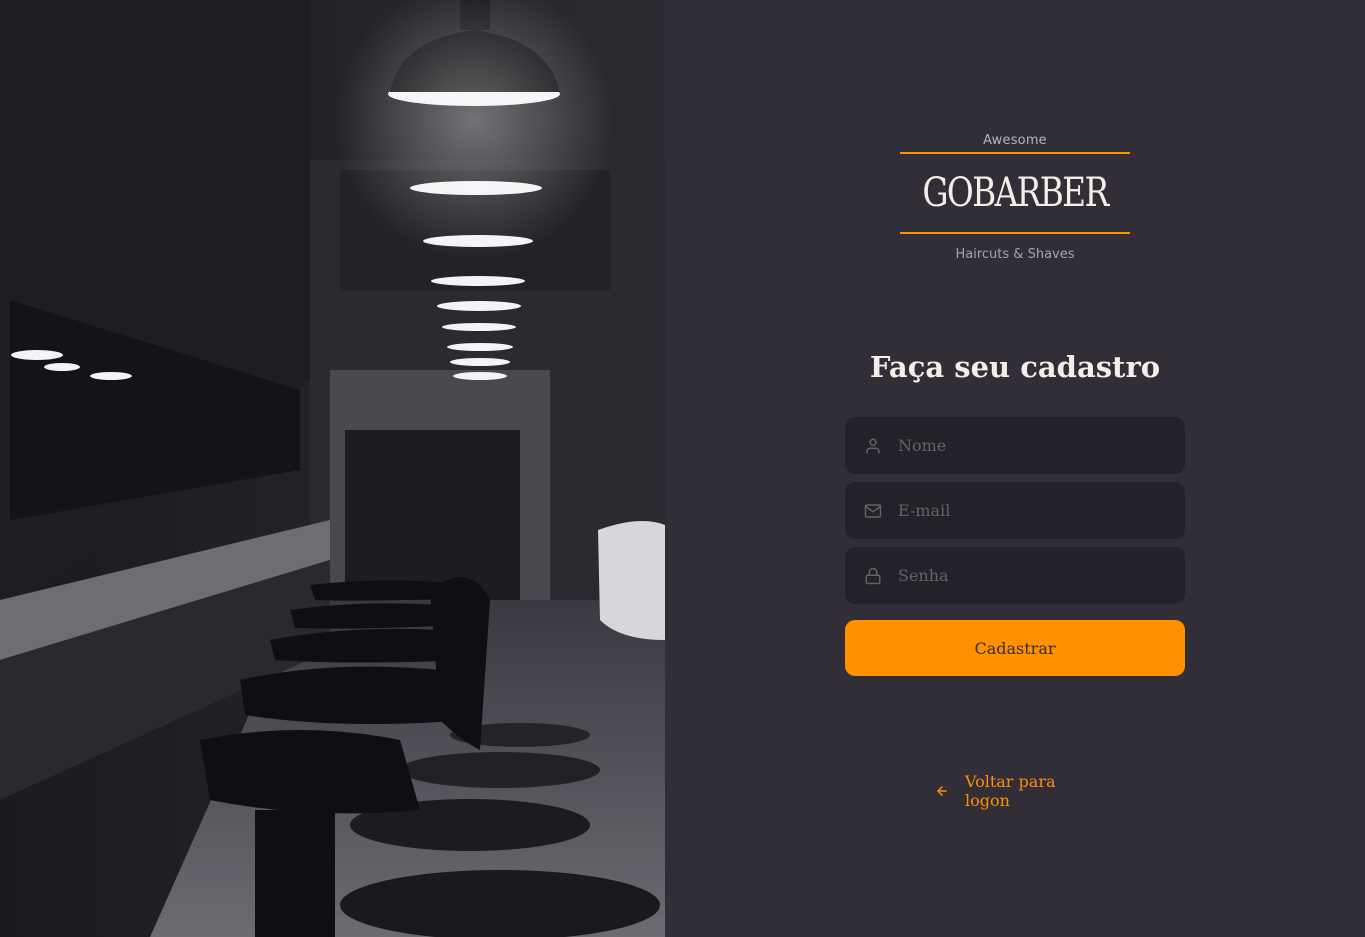 Image resolution: width=1365 pixels, height=937 pixels. Describe the element at coordinates (1041, 510) in the screenshot. I see `email-input` at that location.